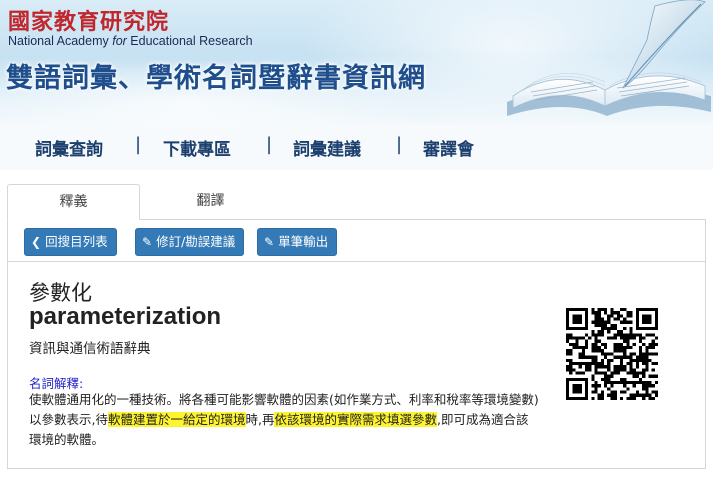 This screenshot has height=477, width=713. I want to click on tab-definition: 釋義, so click(73, 202).